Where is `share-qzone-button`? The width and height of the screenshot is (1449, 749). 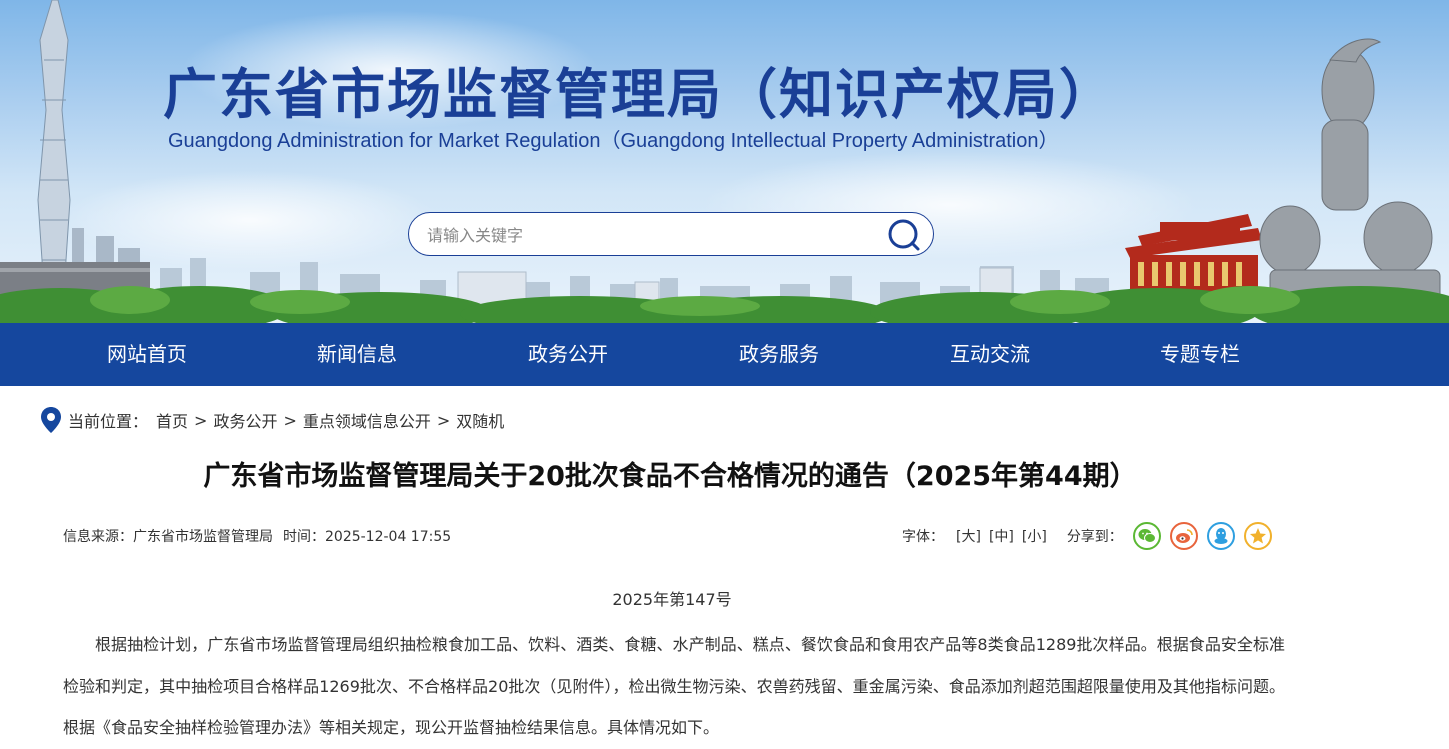
share-qzone-button is located at coordinates (1257, 536).